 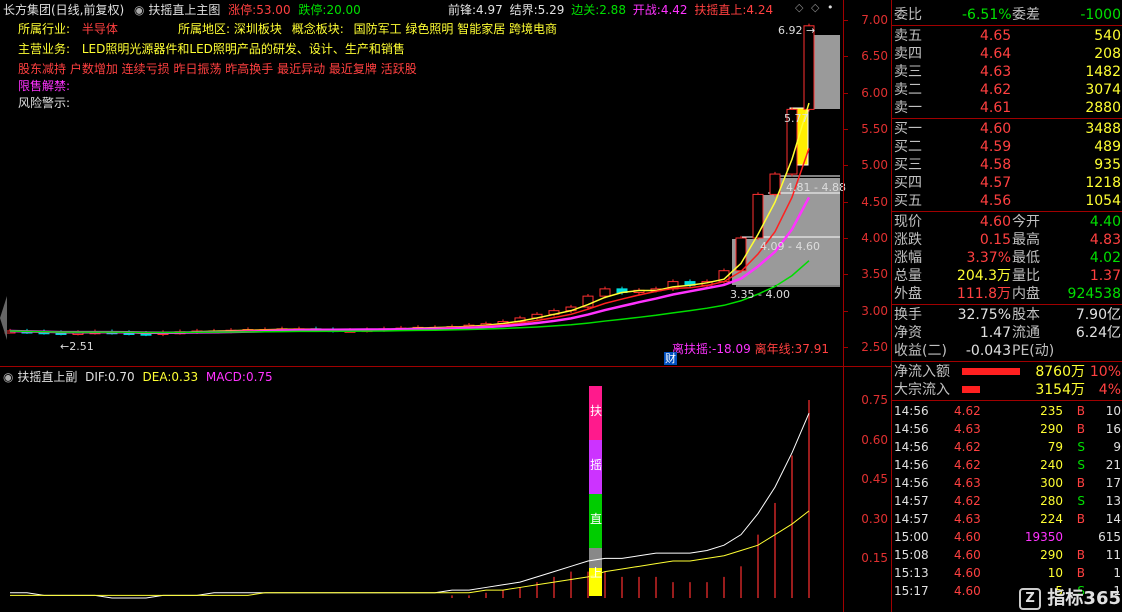 I want to click on tick-price: 4.63, so click(x=967, y=519).